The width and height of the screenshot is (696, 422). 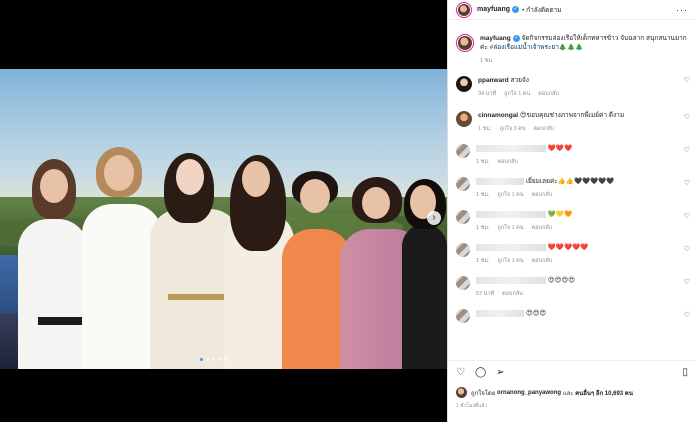 What do you see at coordinates (464, 9) in the screenshot?
I see `author-avatar` at bounding box center [464, 9].